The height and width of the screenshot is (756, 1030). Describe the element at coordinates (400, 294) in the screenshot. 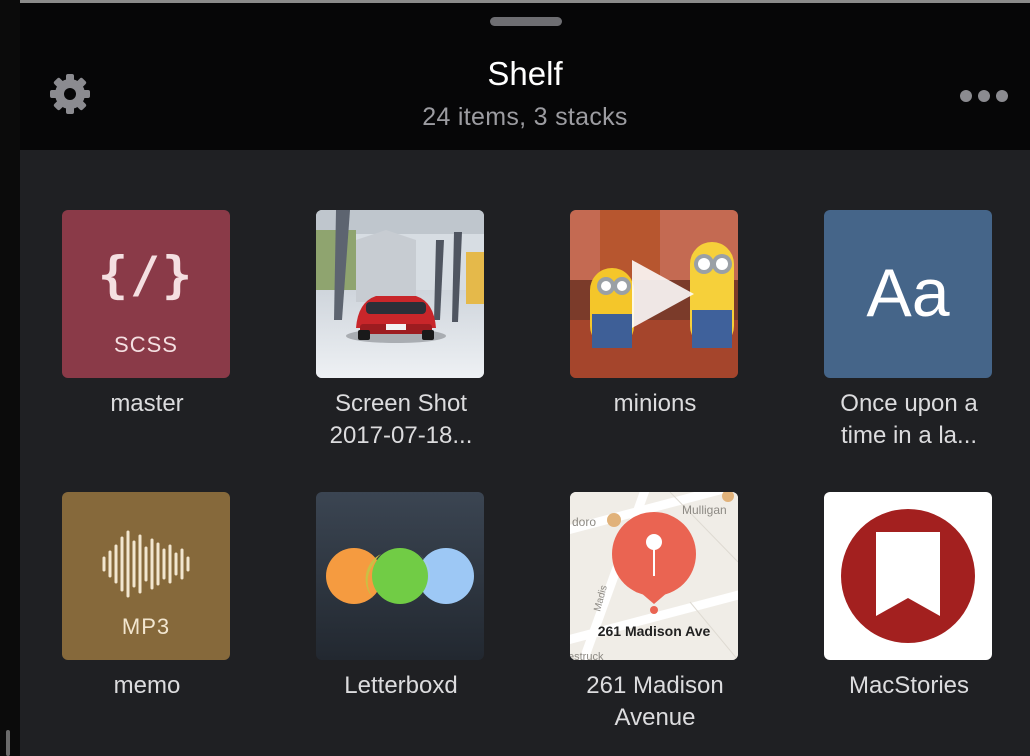

I see `car-photo-thumbnail` at that location.